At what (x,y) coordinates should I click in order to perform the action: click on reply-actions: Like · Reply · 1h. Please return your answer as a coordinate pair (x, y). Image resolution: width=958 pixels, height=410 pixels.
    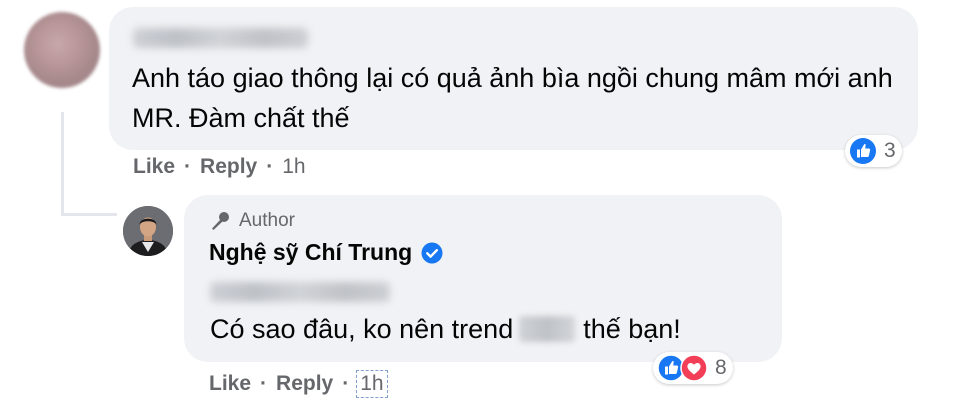
    Looking at the image, I should click on (298, 384).